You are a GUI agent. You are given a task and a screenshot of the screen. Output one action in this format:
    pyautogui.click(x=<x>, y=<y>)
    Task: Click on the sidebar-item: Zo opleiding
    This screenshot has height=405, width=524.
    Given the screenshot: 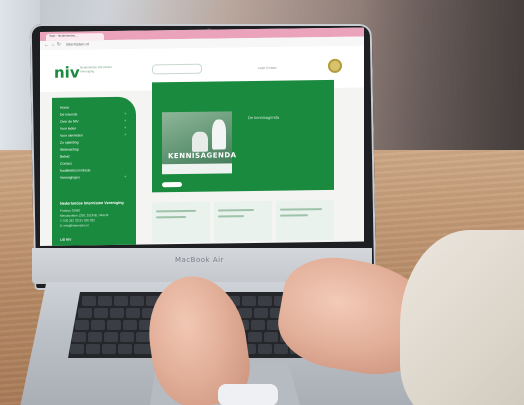 What is the action you would take?
    pyautogui.click(x=69, y=142)
    